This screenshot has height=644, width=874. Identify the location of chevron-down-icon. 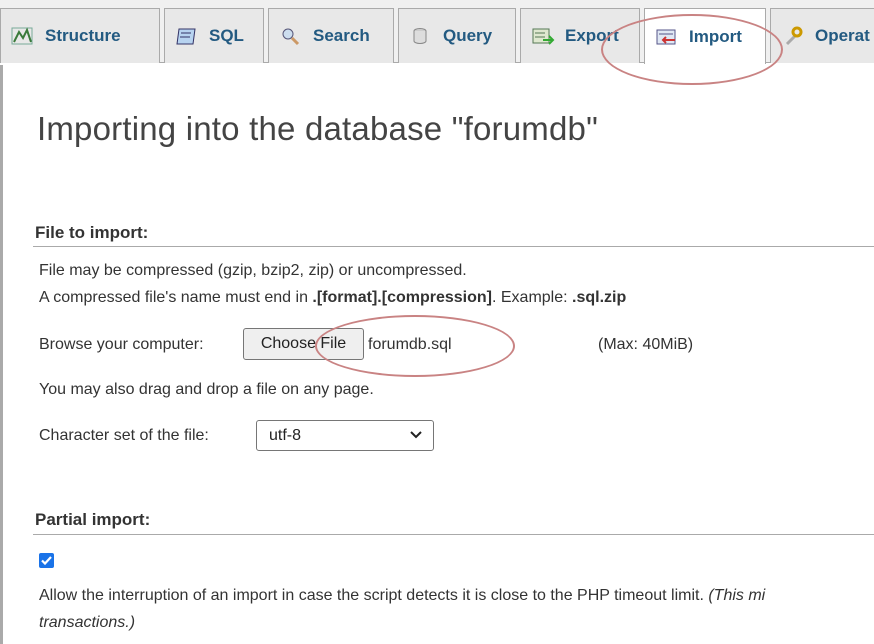
(416, 437).